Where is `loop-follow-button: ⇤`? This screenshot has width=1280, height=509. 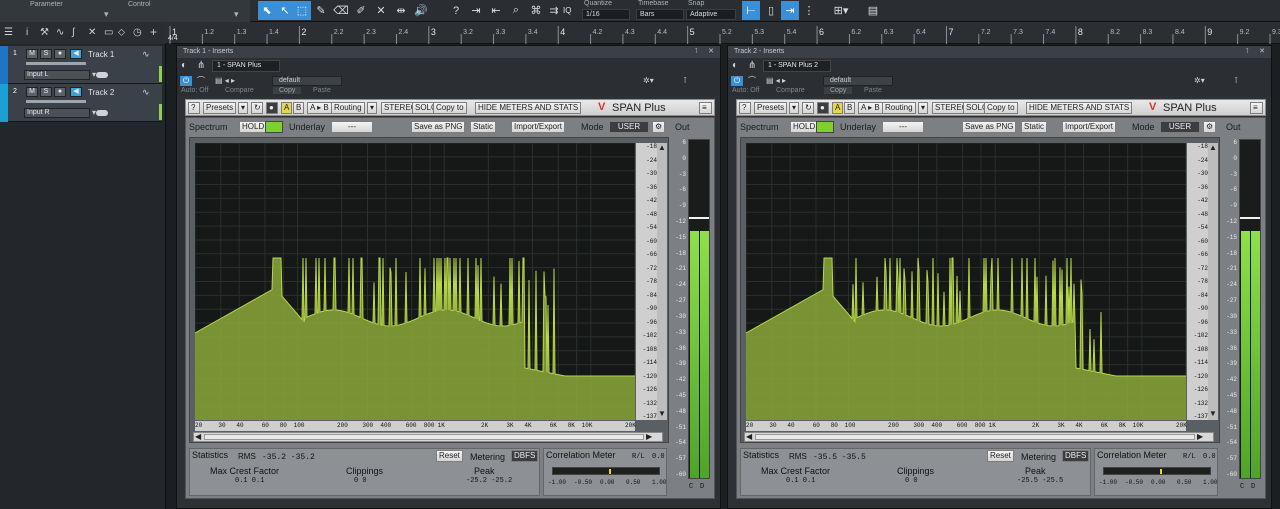 loop-follow-button: ⇤ is located at coordinates (496, 10).